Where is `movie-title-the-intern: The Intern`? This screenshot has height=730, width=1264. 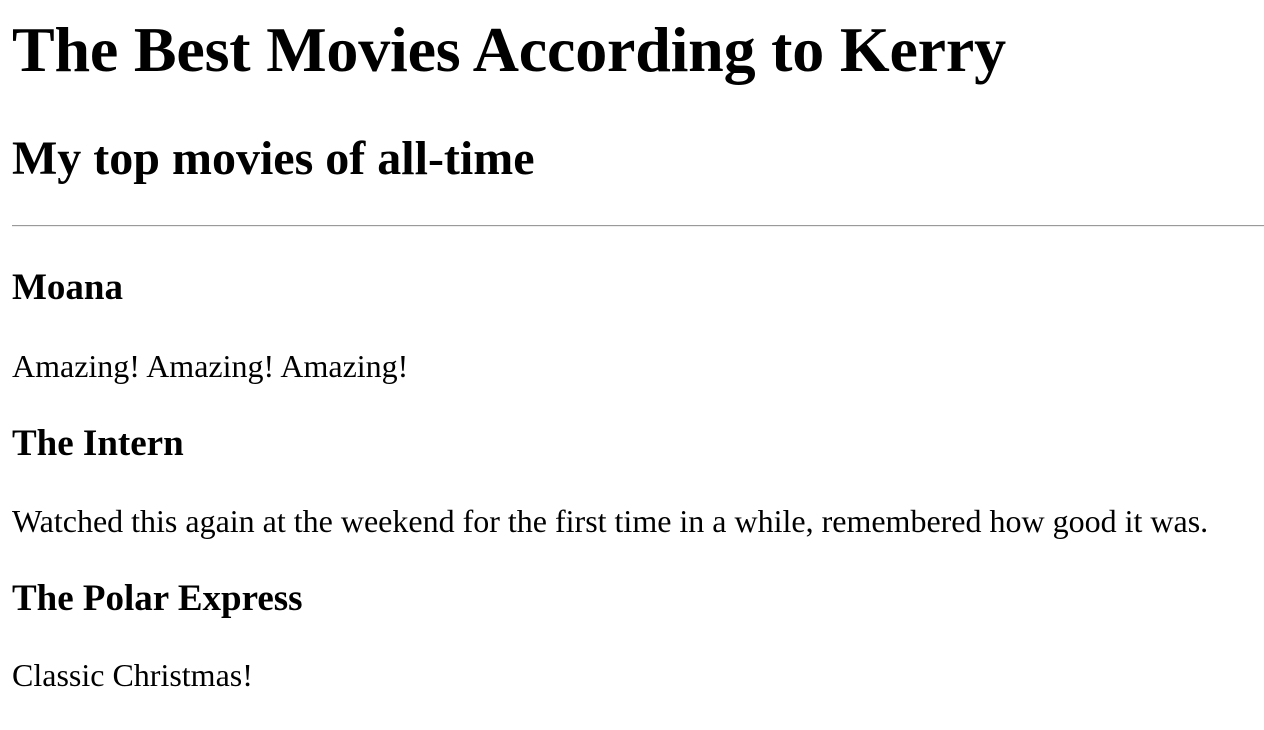
movie-title-the-intern: The Intern is located at coordinates (98, 443).